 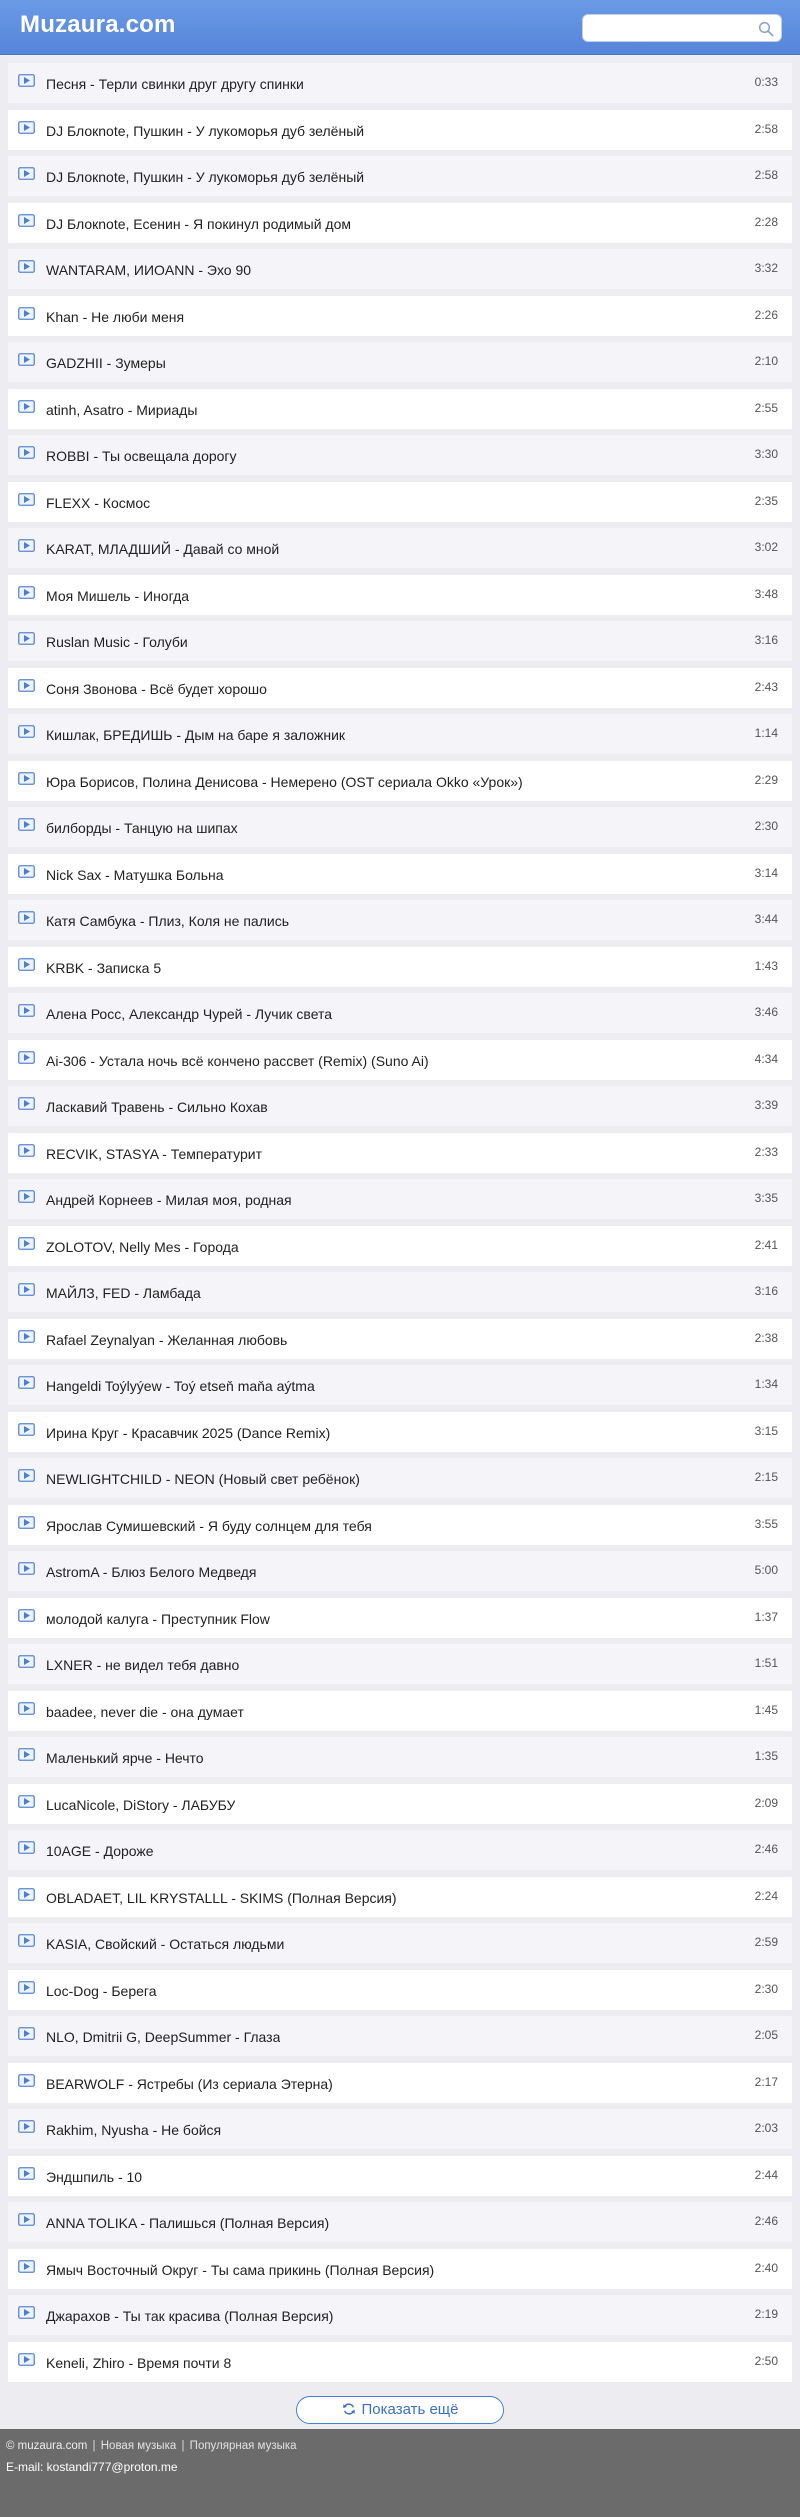 I want to click on track-row: Соня Звонова - Всё будет хорошо 2:43, so click(x=400, y=687).